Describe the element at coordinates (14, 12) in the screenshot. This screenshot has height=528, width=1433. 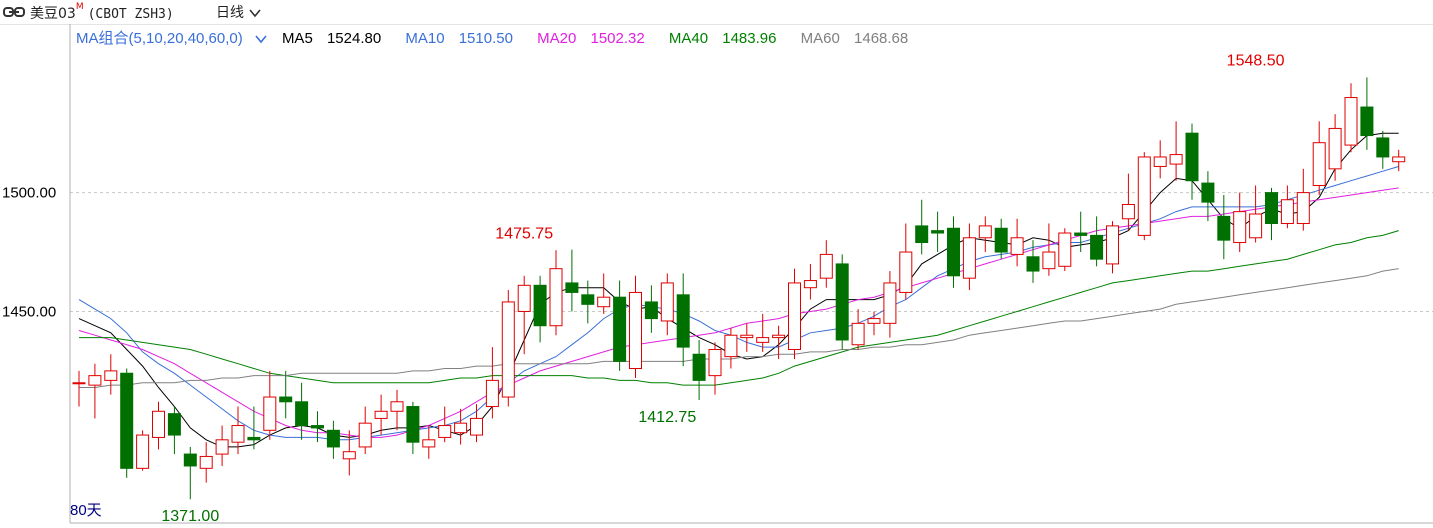
I see `link-icon` at that location.